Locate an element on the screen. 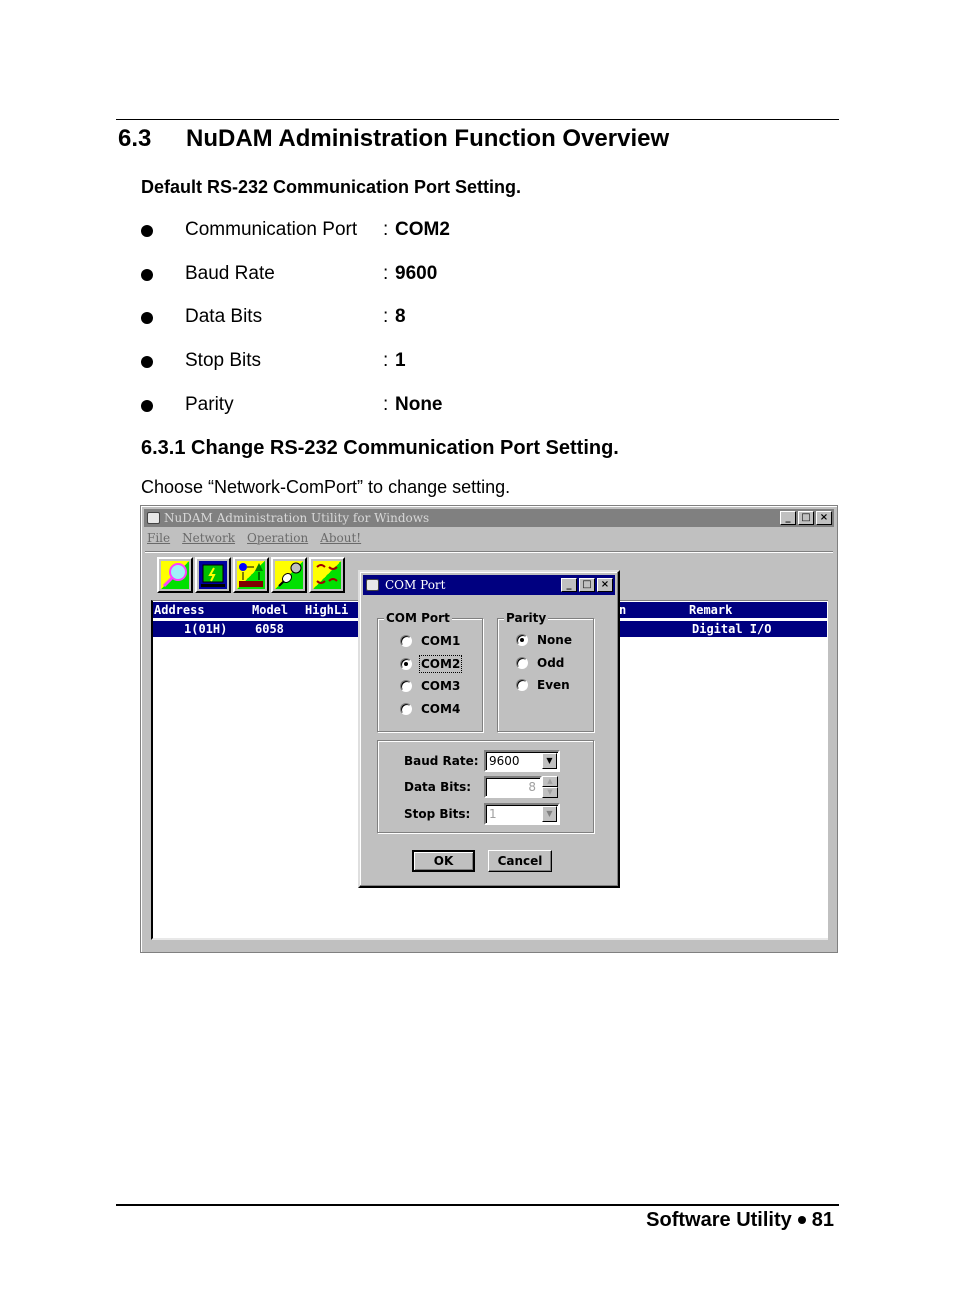 This screenshot has width=954, height=1314. app-title: NuDAM Administration Utility for Windows is located at coordinates (297, 518).